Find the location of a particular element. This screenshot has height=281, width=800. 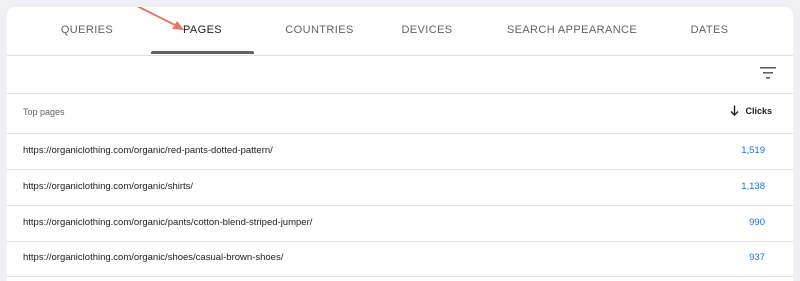

arrow-down-icon is located at coordinates (734, 110).